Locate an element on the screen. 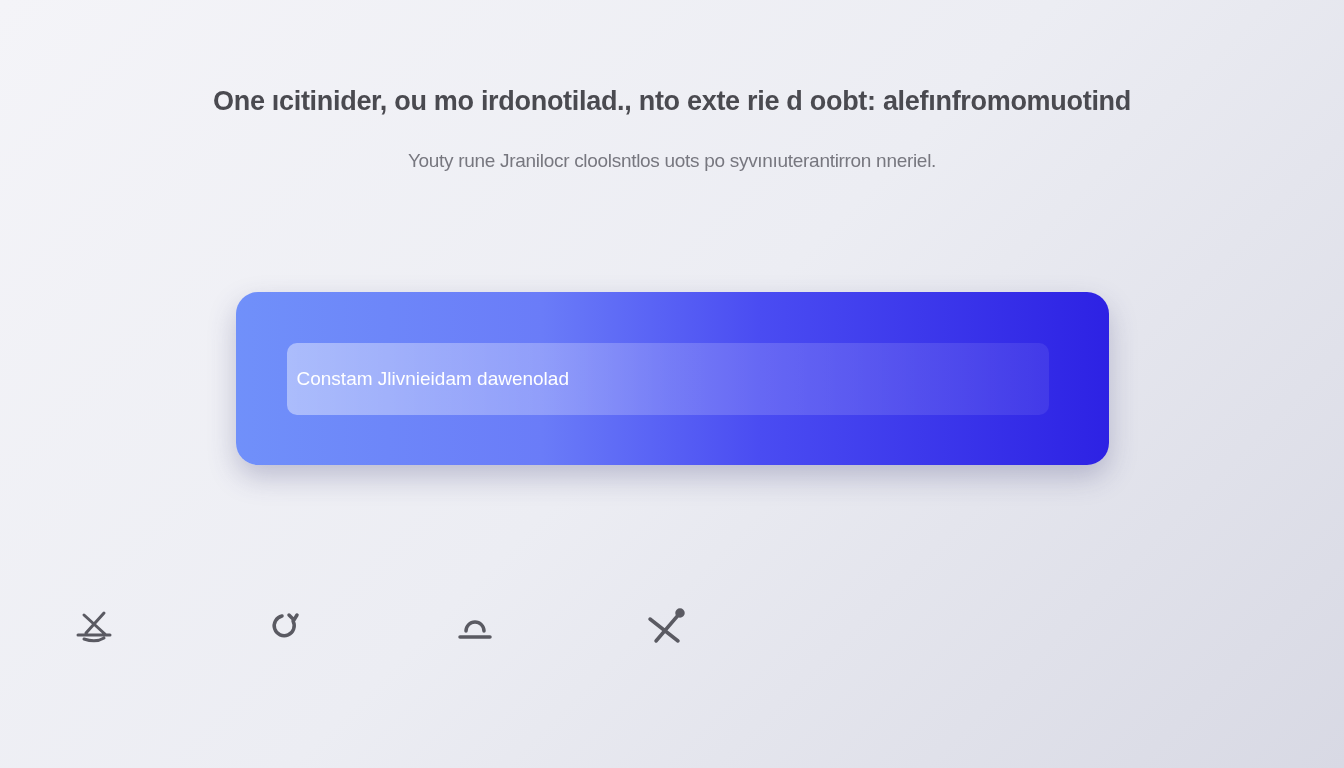 This screenshot has height=768, width=1344. subheading: Youty rune Jranilocr cloolsntlos uots po syvınıuterantirron nneriel. is located at coordinates (672, 161).